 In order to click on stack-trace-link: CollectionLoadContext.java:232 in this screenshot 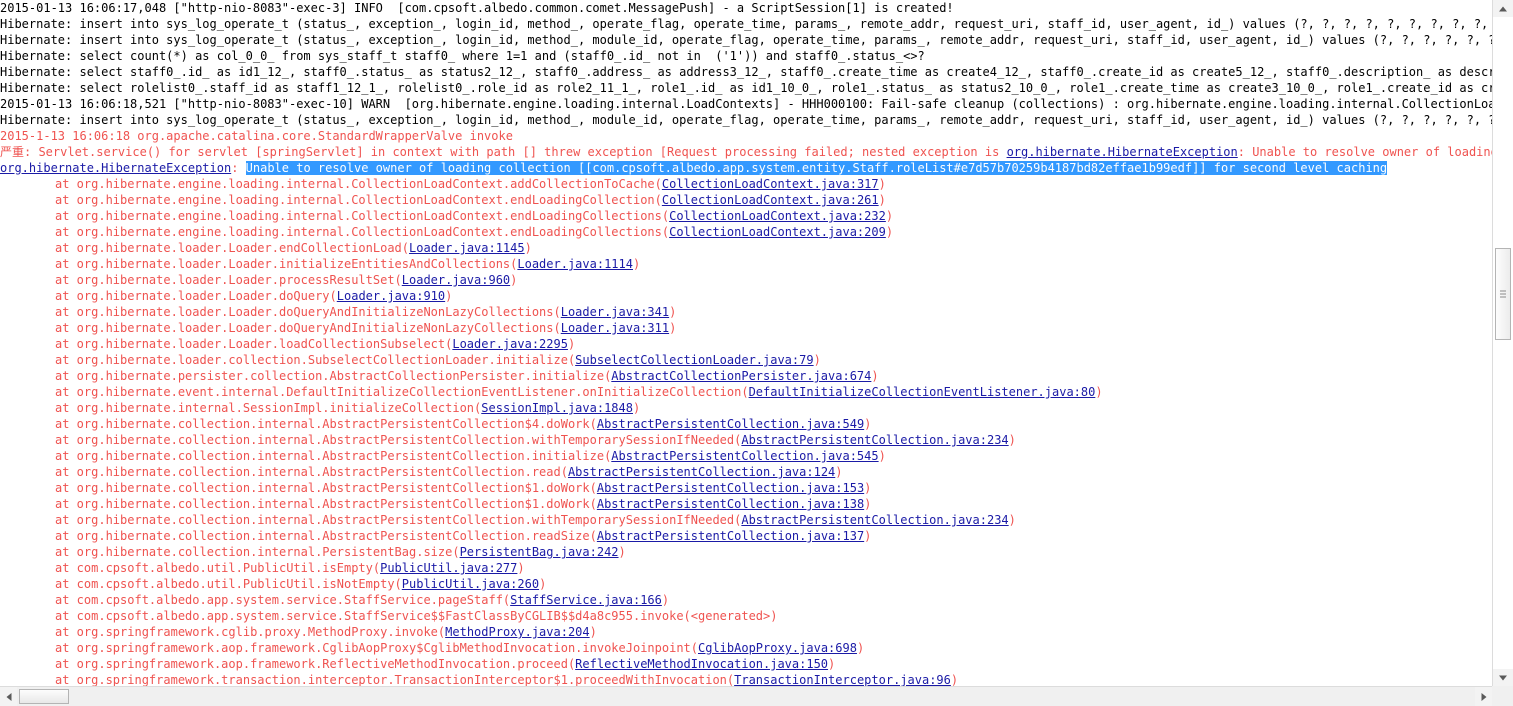, I will do `click(777, 216)`.